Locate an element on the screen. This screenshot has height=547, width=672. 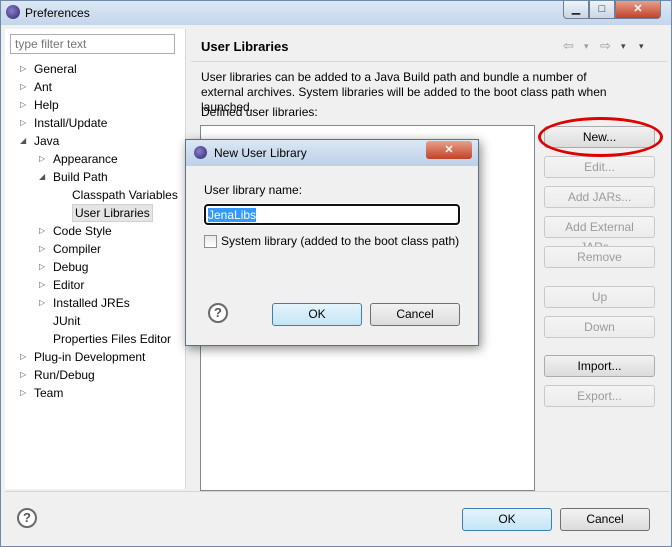
tree-item-label: Appearance is located at coordinates (85, 159).